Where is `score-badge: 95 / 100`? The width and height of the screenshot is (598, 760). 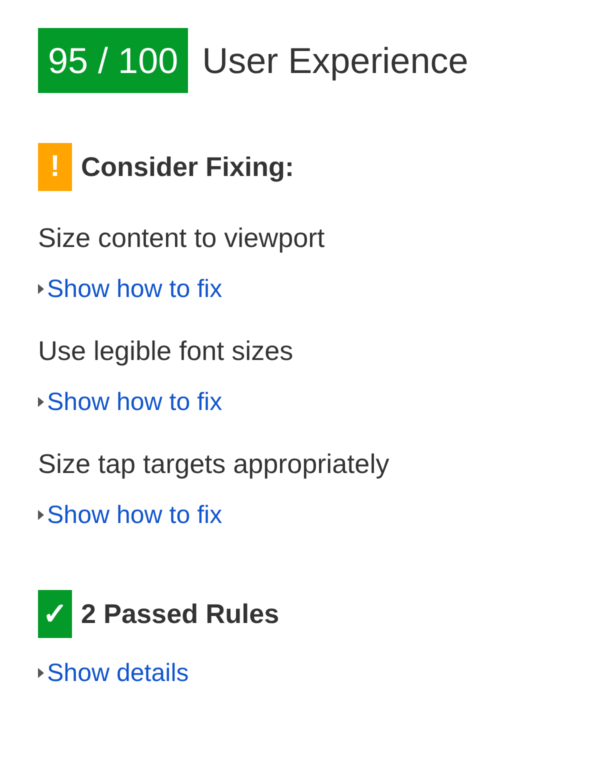 score-badge: 95 / 100 is located at coordinates (113, 60).